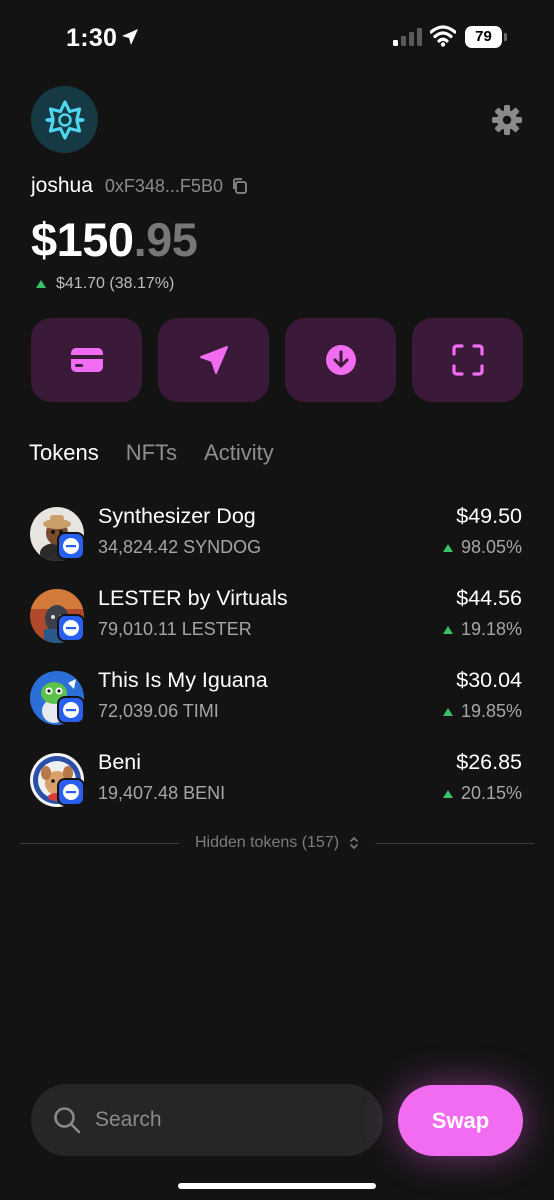  What do you see at coordinates (183, 680) in the screenshot?
I see `token-name: This Is My Iguana` at bounding box center [183, 680].